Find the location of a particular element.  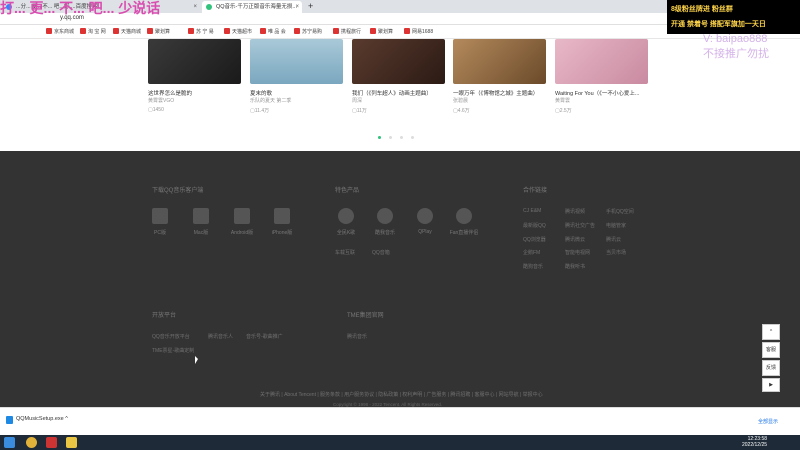

feature-link: QQ音箱 is located at coordinates (381, 252).